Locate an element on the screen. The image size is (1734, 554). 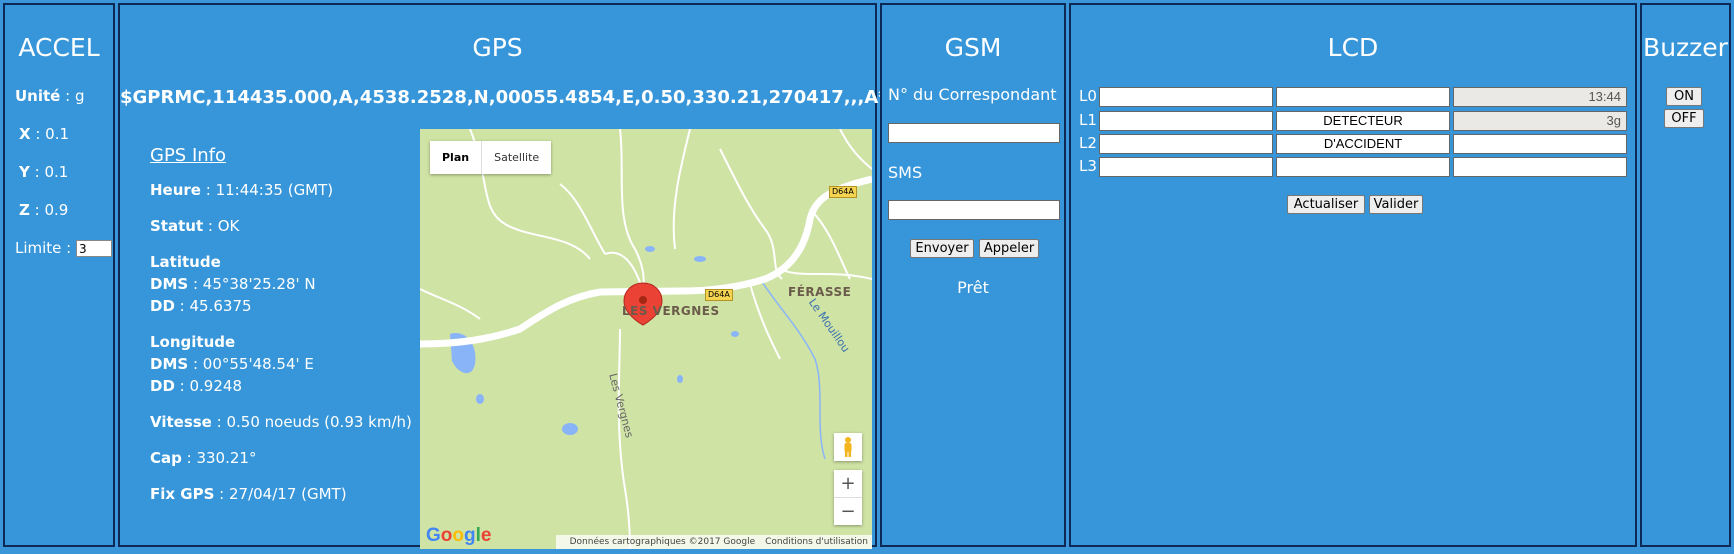
road-label-d64a-center: D64A is located at coordinates (719, 295).